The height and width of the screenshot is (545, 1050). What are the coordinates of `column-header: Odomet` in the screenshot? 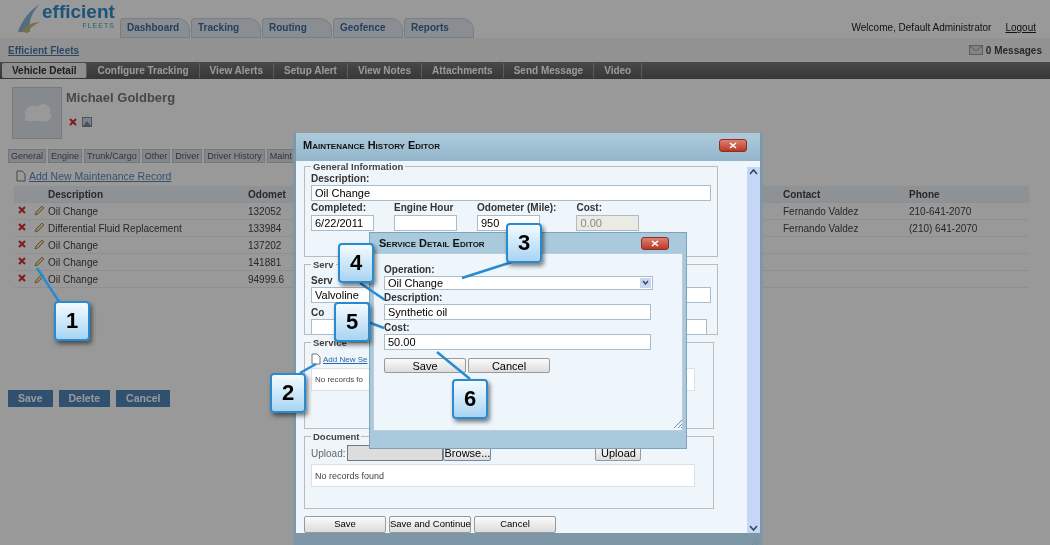 It's located at (267, 194).